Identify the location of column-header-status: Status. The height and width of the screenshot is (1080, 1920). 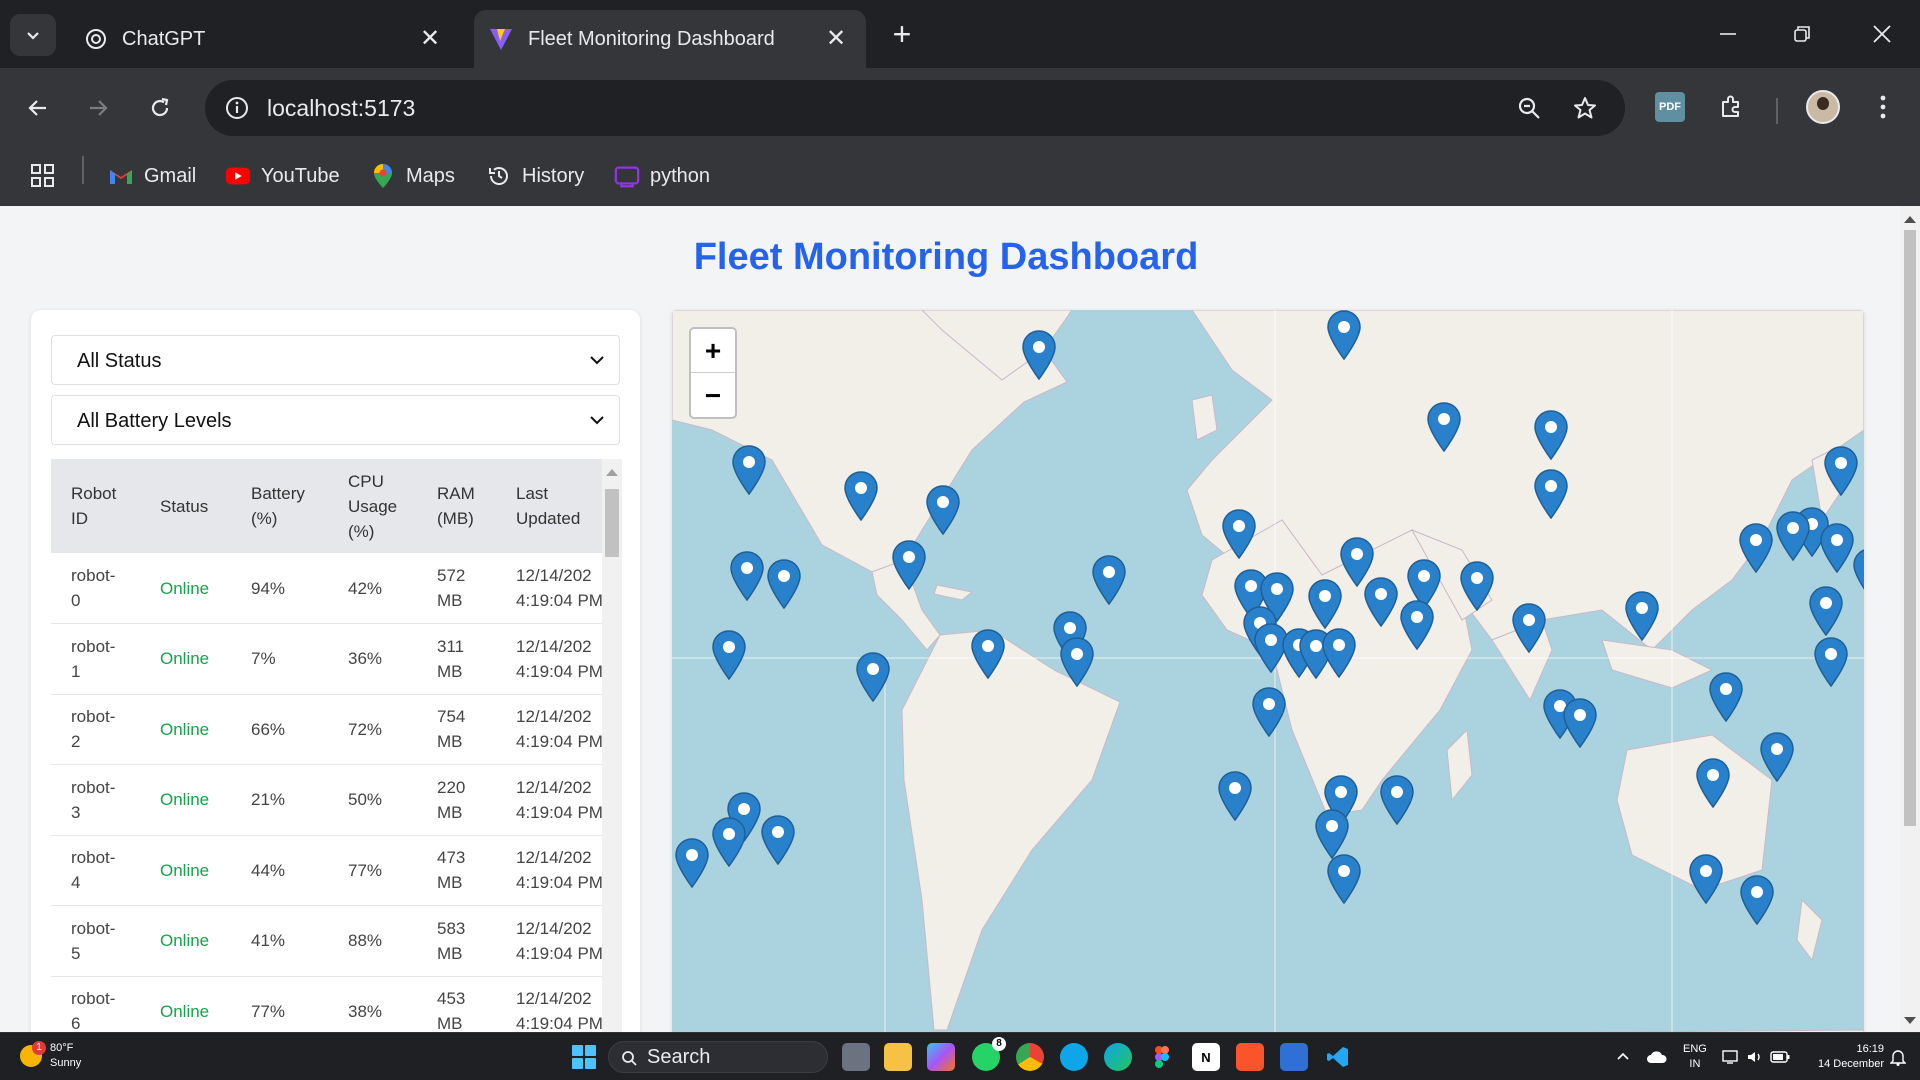
(185, 506).